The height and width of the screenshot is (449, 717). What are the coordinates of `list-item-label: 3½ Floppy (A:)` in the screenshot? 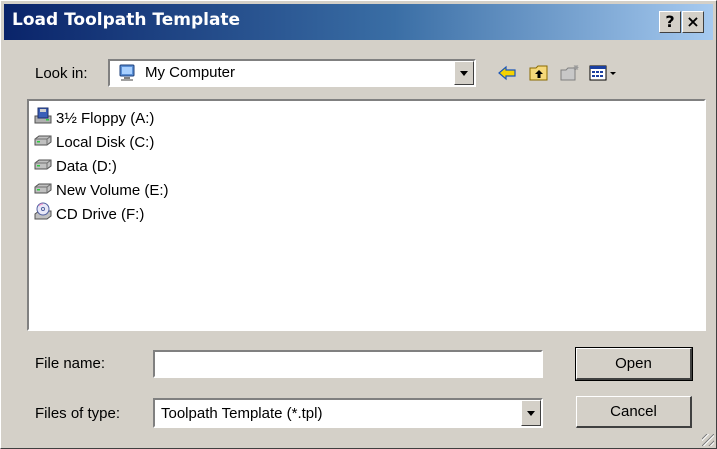 It's located at (105, 118).